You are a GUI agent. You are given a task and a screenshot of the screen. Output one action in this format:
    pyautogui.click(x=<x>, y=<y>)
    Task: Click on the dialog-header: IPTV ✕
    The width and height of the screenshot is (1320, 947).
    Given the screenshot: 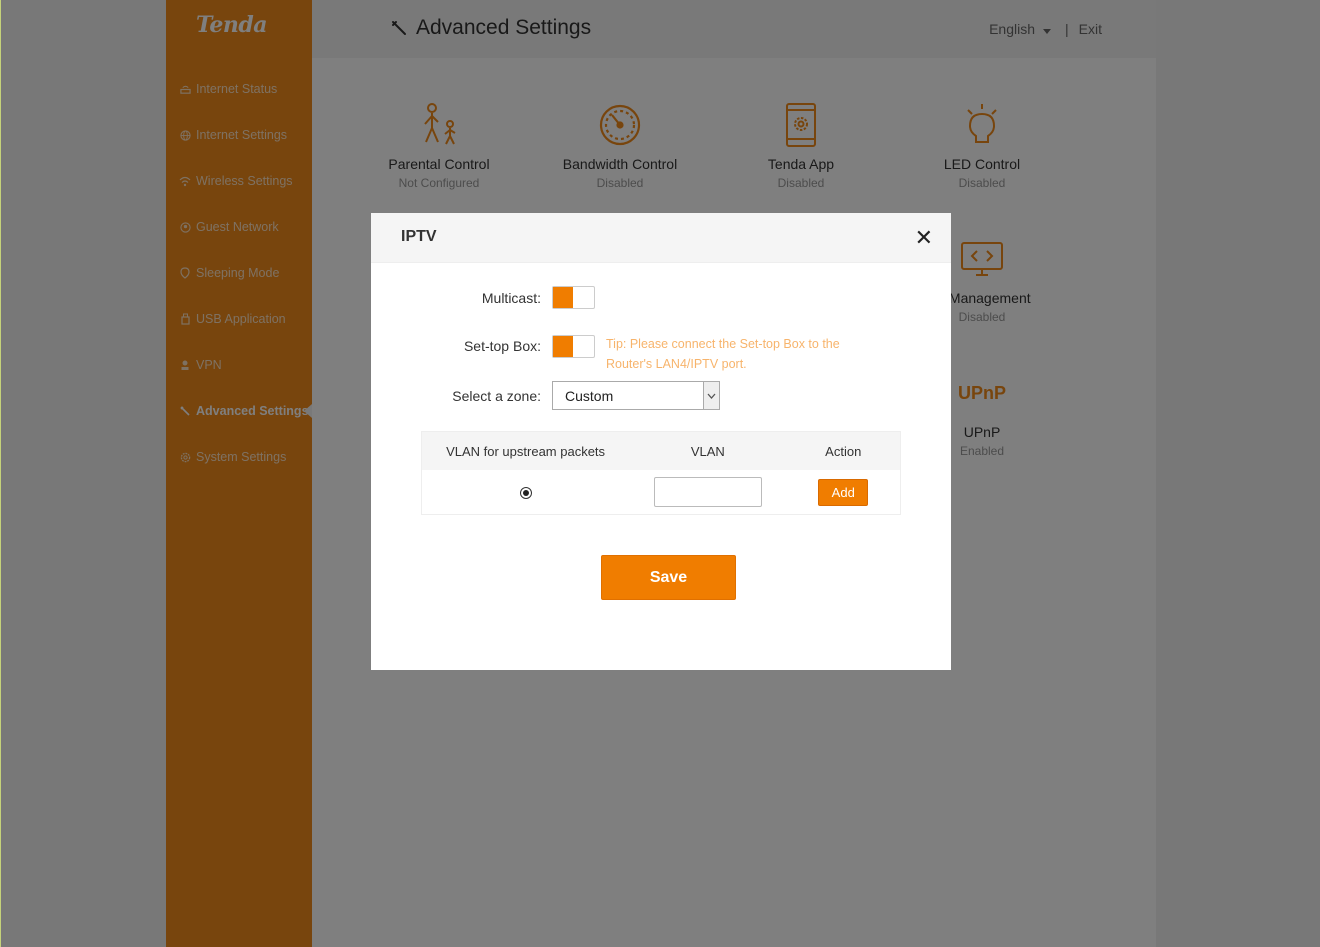 What is the action you would take?
    pyautogui.click(x=661, y=238)
    